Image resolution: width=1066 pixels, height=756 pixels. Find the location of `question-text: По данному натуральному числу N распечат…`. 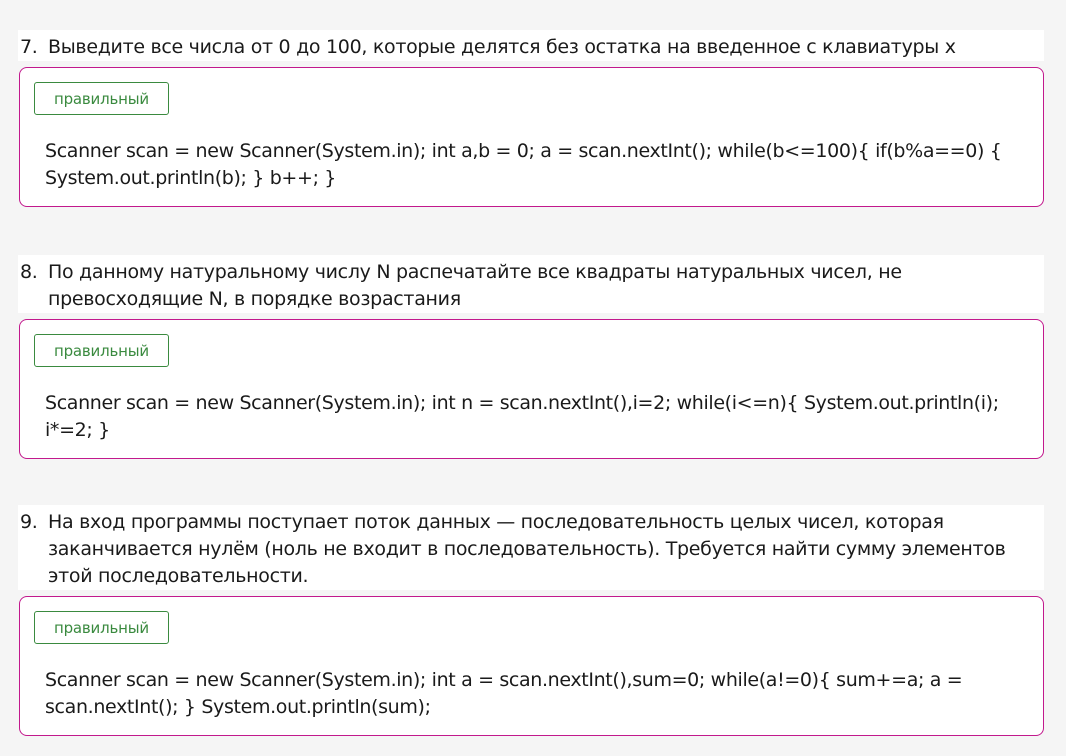

question-text: По данному натуральному числу N распечат… is located at coordinates (475, 285).